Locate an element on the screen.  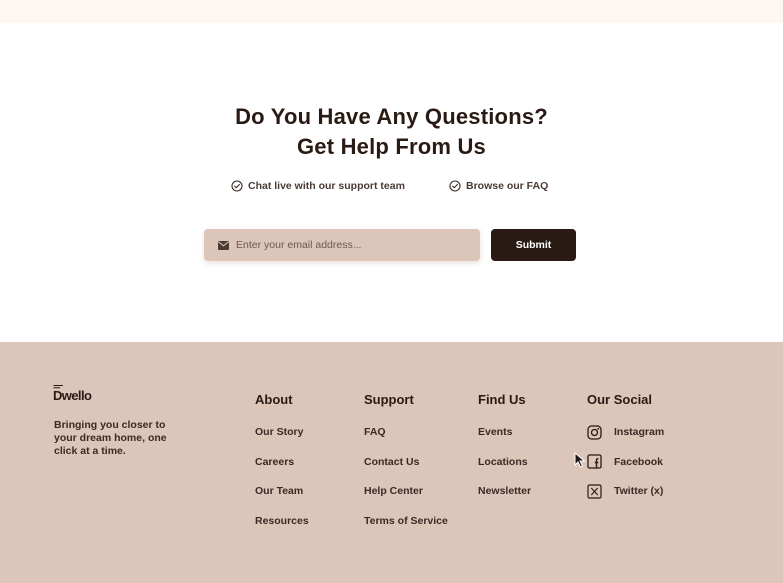
footer-link-contact-us: Contact Us is located at coordinates (406, 462).